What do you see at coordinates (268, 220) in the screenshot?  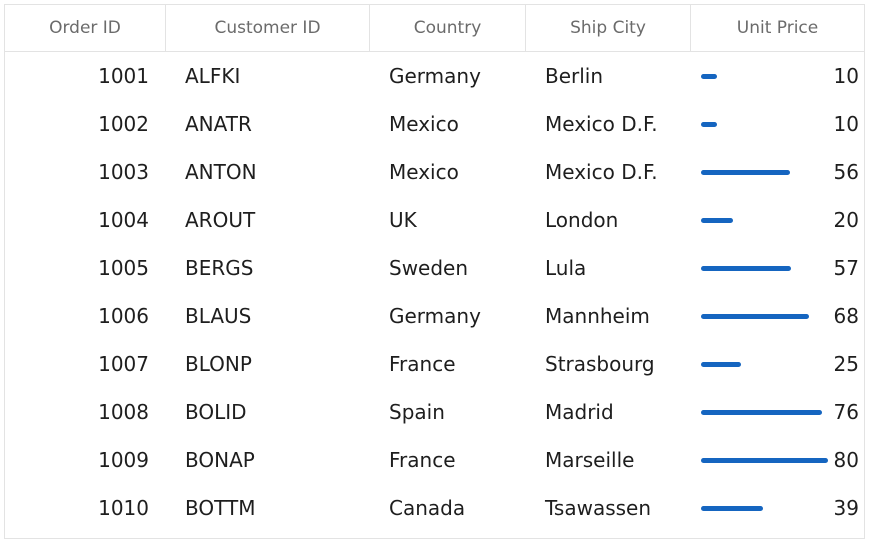 I see `cell-customer-id: AROUT` at bounding box center [268, 220].